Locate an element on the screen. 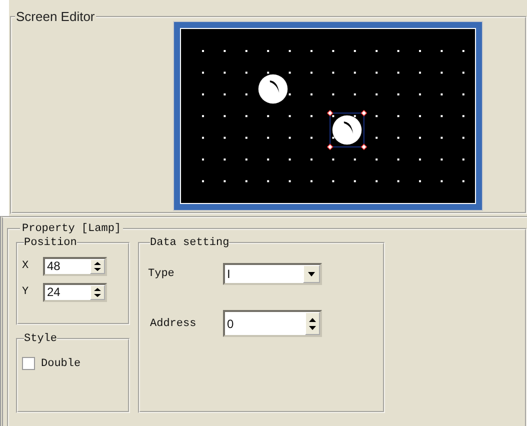 This screenshot has width=527, height=426. y-spin-field: 24 is located at coordinates (75, 292).